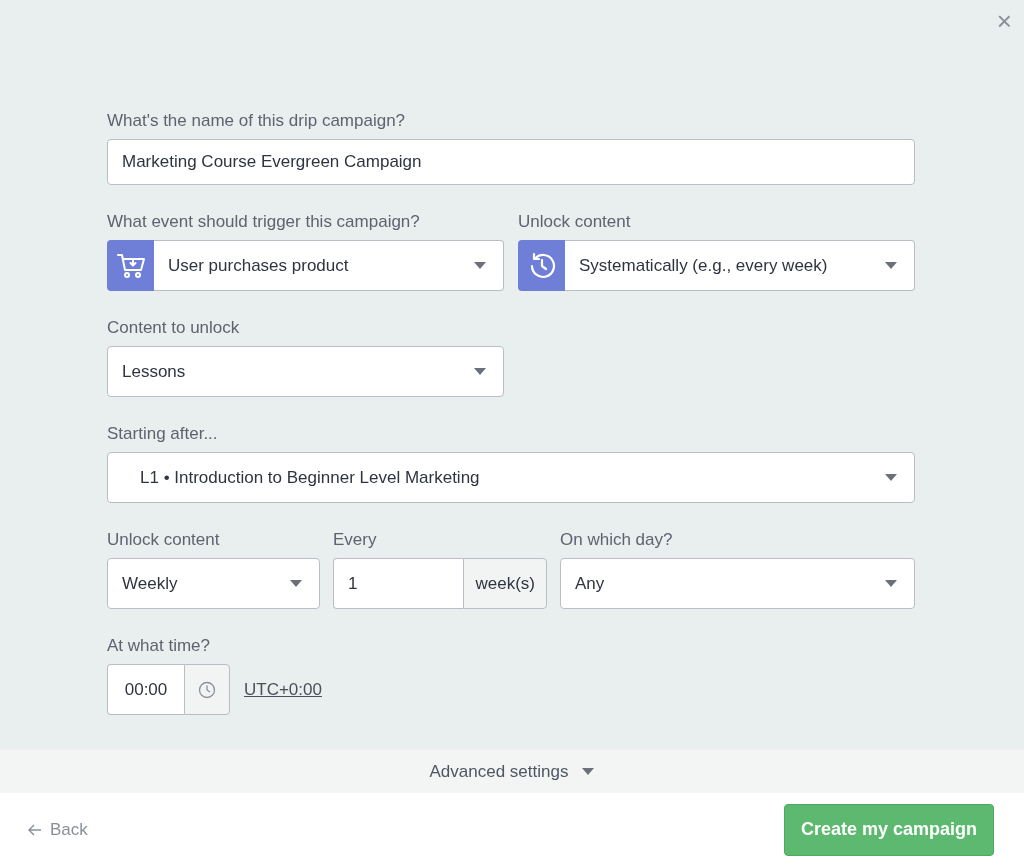 This screenshot has height=866, width=1024. What do you see at coordinates (737, 583) in the screenshot?
I see `dropdown: Any` at bounding box center [737, 583].